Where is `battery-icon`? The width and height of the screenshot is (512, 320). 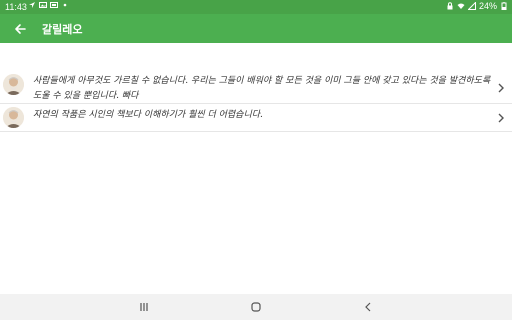
battery-icon is located at coordinates (504, 6).